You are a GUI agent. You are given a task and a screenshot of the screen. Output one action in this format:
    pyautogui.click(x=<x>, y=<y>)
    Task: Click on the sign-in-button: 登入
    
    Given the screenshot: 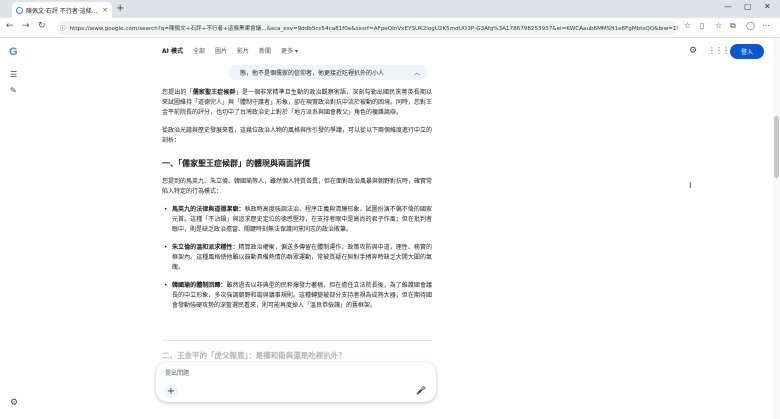 What is the action you would take?
    pyautogui.click(x=747, y=51)
    